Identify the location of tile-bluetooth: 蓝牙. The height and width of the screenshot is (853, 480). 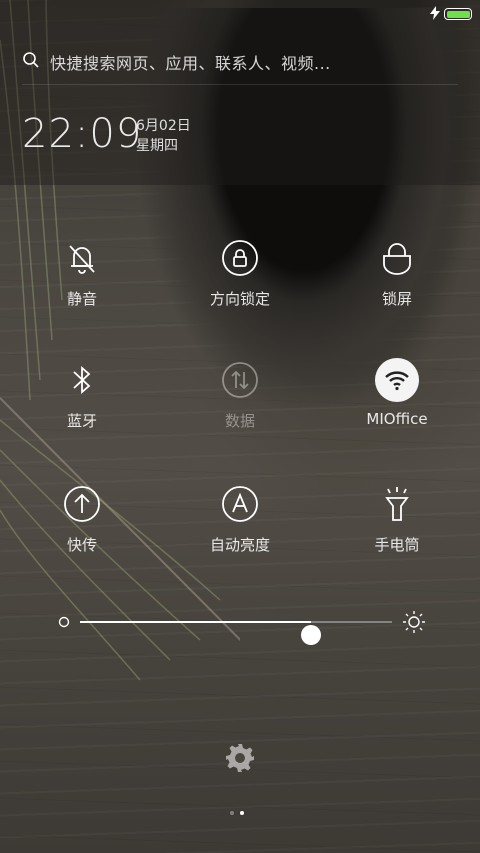
(82, 403).